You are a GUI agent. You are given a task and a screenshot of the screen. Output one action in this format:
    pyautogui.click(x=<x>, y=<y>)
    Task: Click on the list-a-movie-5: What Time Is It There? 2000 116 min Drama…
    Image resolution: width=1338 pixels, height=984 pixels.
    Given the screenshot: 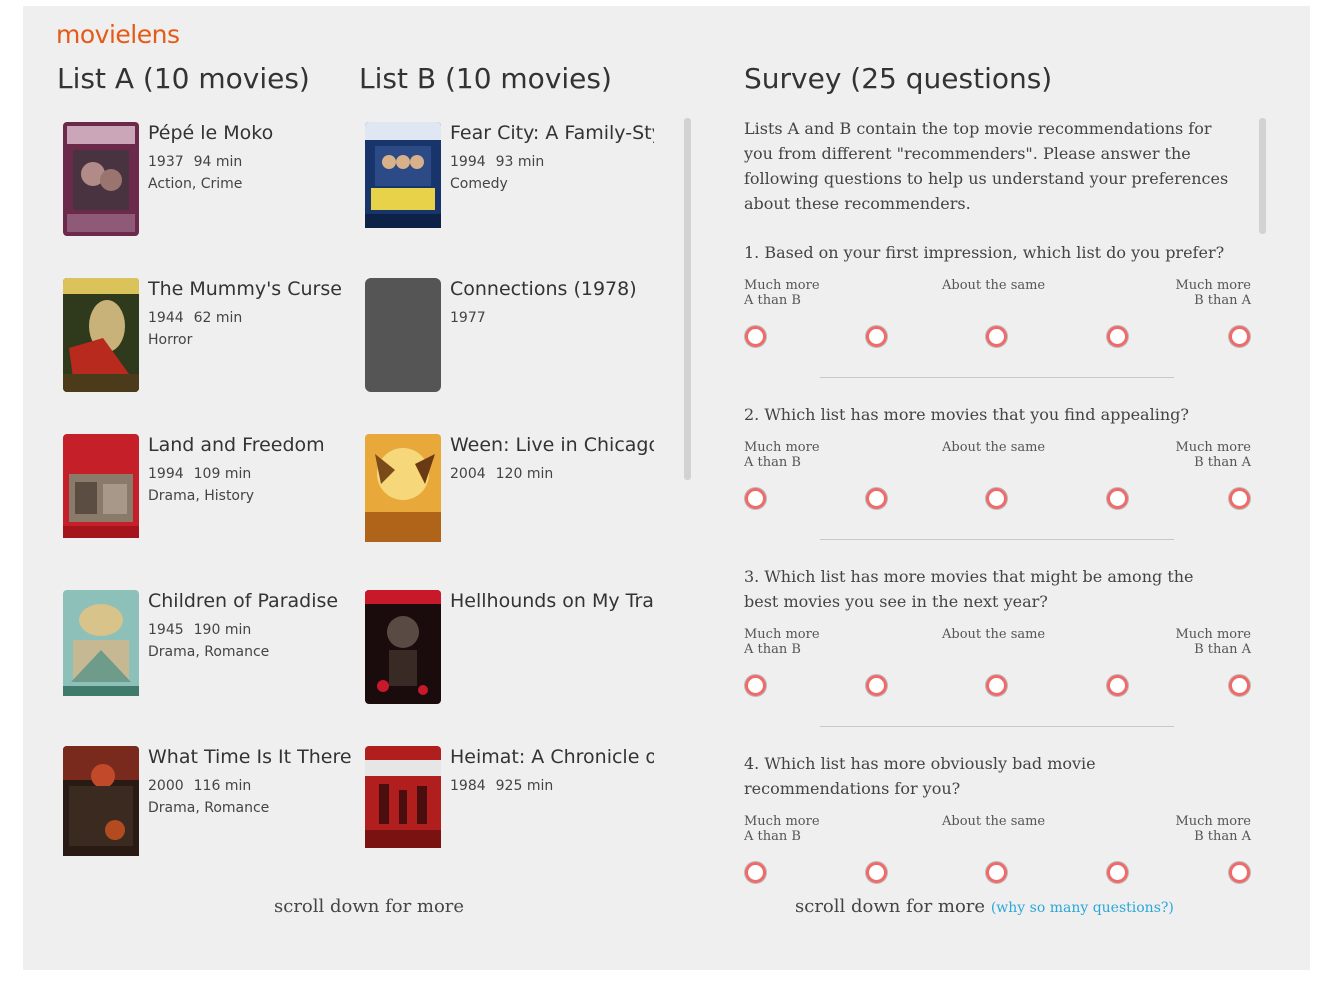 What is the action you would take?
    pyautogui.click(x=213, y=806)
    